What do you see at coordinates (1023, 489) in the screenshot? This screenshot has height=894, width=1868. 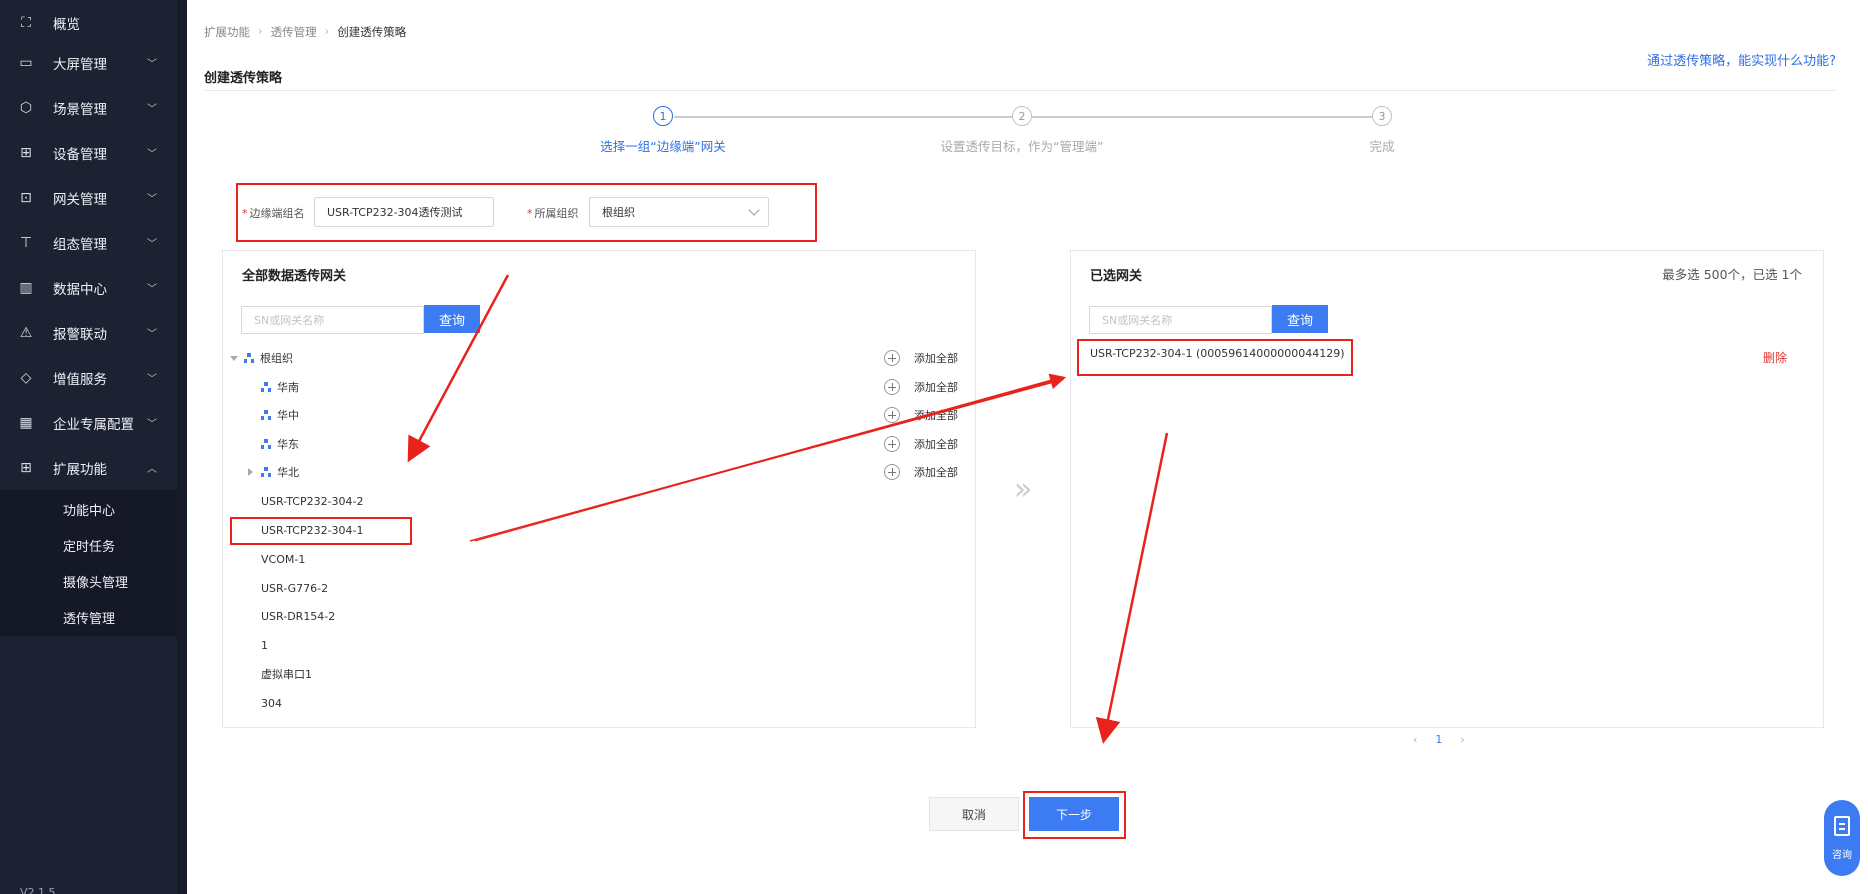 I see `double-chevron-right-icon: »` at bounding box center [1023, 489].